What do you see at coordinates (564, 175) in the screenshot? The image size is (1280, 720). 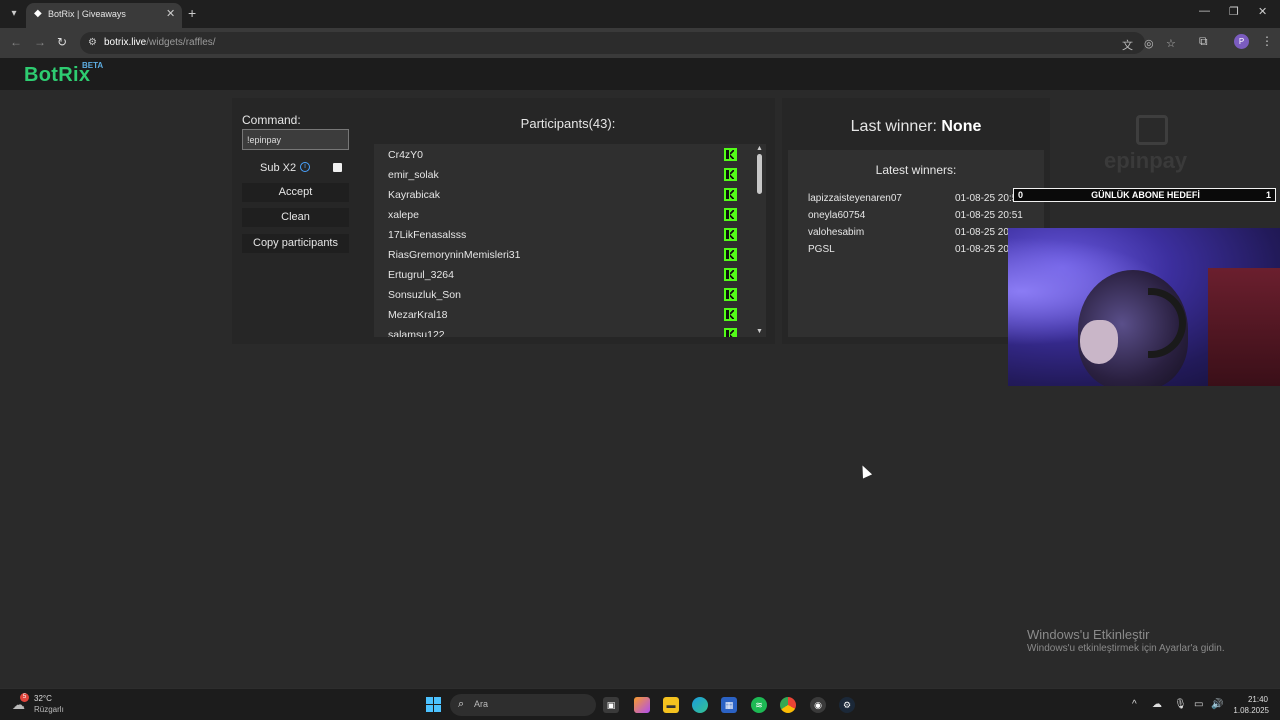 I see `participant-row: emir_solak` at bounding box center [564, 175].